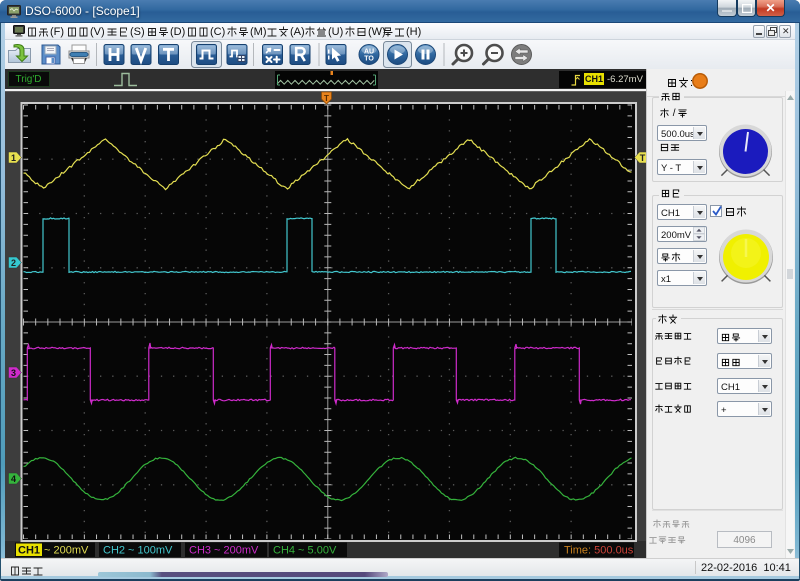 Image resolution: width=800 pixels, height=581 pixels. Describe the element at coordinates (66, 551) in the screenshot. I see `svg-text: ~ 200mV` at that location.